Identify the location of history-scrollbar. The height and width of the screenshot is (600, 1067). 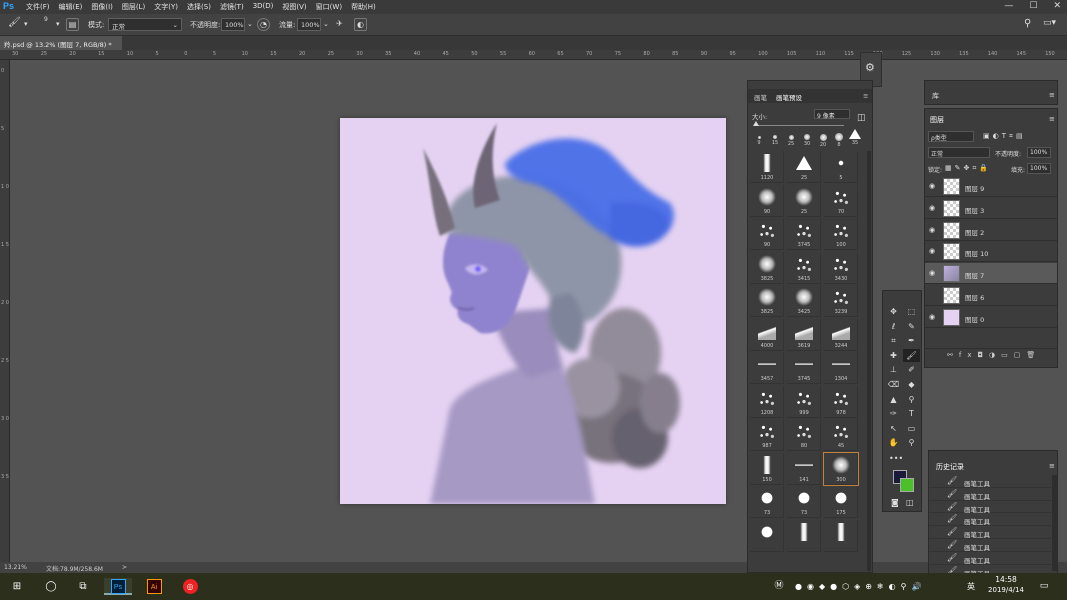
(1054, 523).